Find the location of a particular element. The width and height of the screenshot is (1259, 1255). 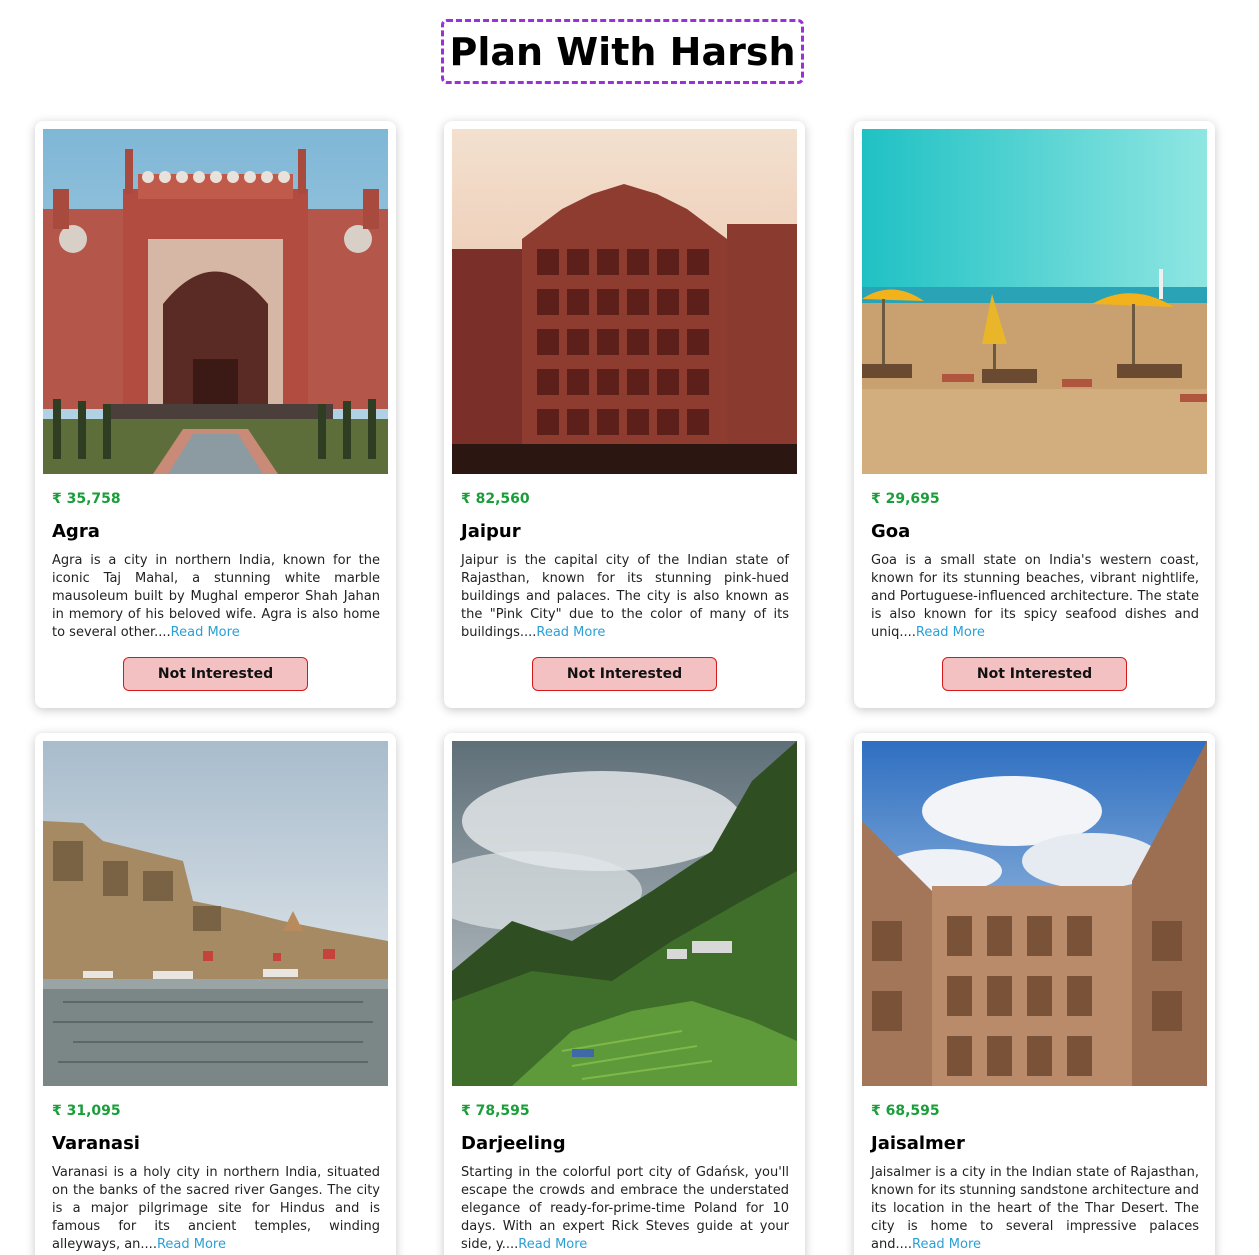

tour-name: Goa is located at coordinates (891, 531).